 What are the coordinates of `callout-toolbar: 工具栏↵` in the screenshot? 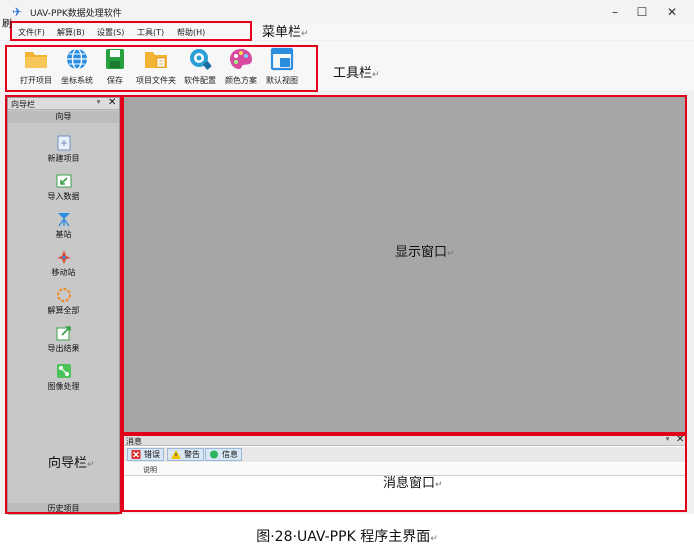 It's located at (356, 71).